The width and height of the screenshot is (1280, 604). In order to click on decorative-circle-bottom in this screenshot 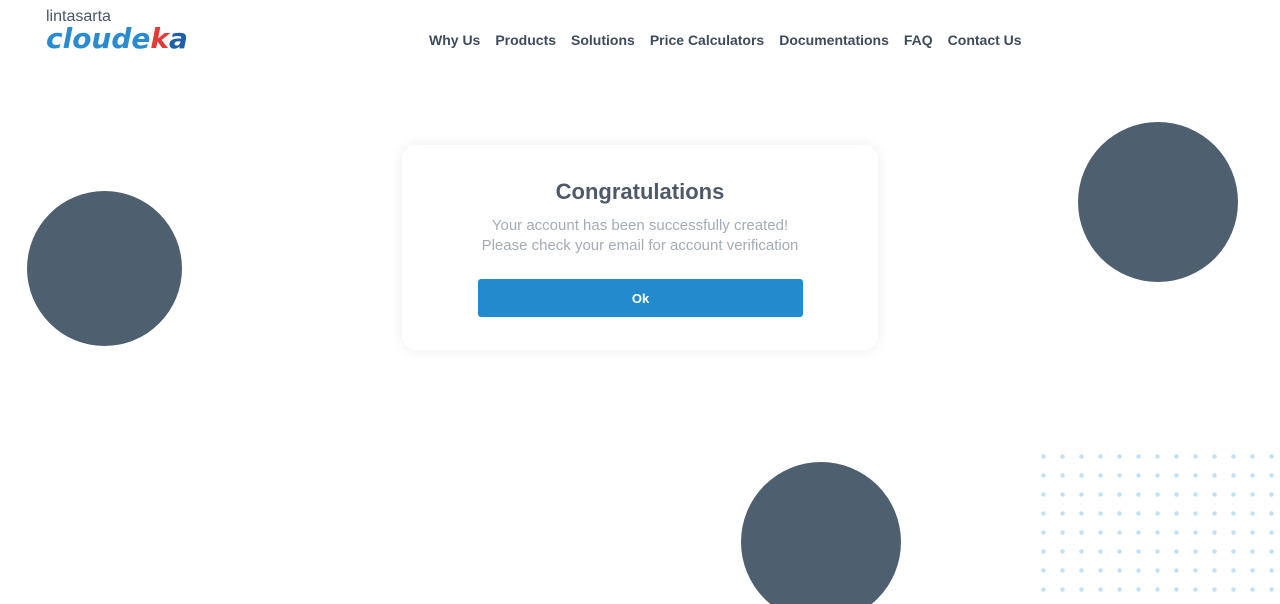, I will do `click(821, 533)`.